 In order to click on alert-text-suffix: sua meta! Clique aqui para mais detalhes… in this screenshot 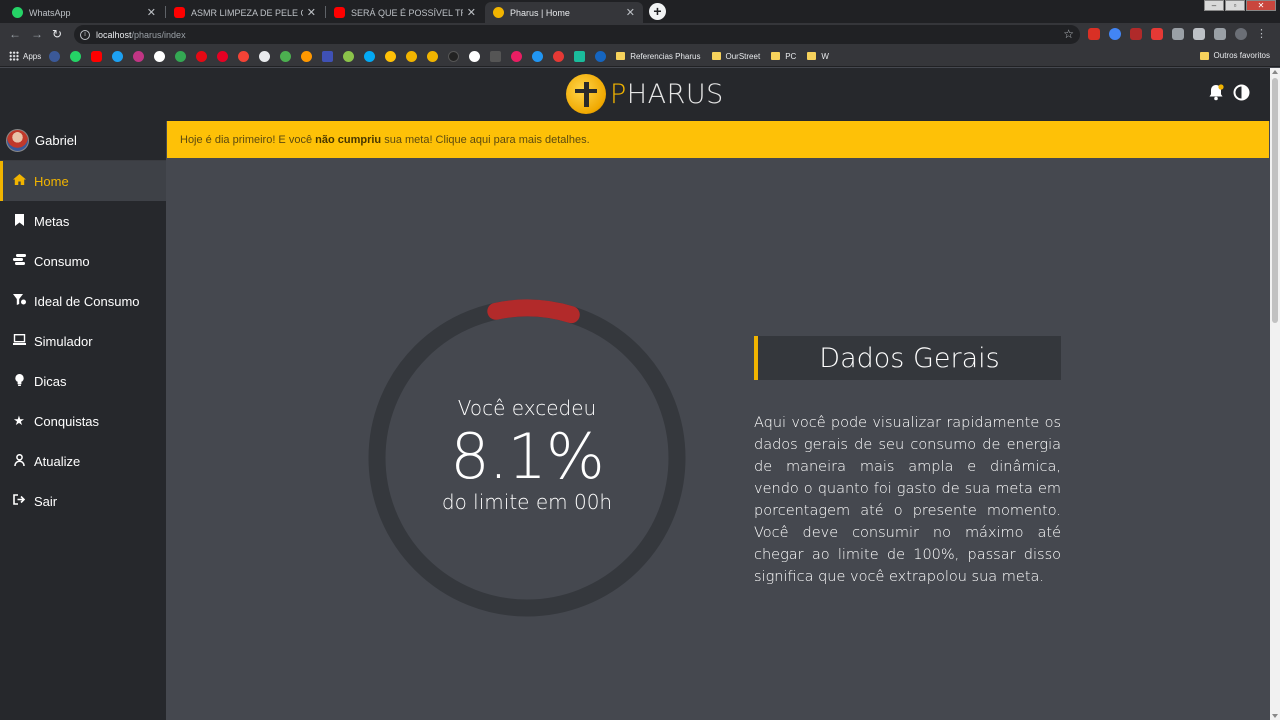, I will do `click(485, 139)`.